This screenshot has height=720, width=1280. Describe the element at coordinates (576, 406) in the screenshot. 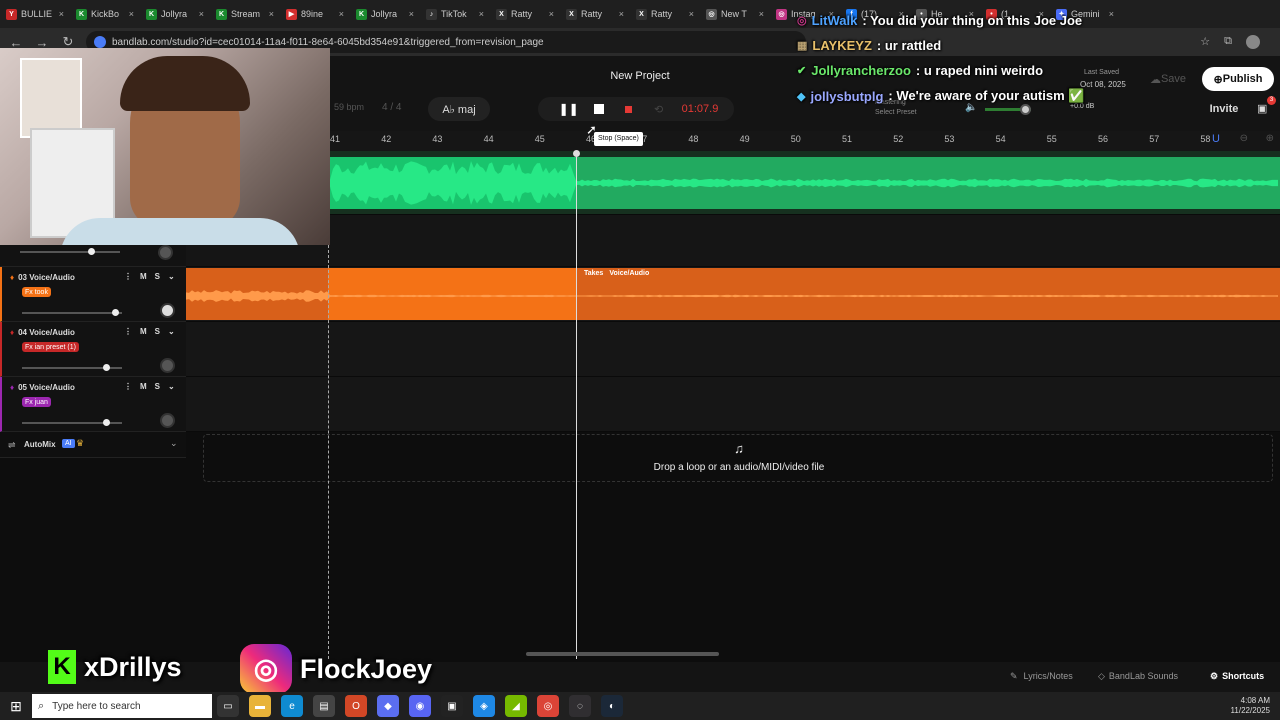

I see `playhead` at that location.